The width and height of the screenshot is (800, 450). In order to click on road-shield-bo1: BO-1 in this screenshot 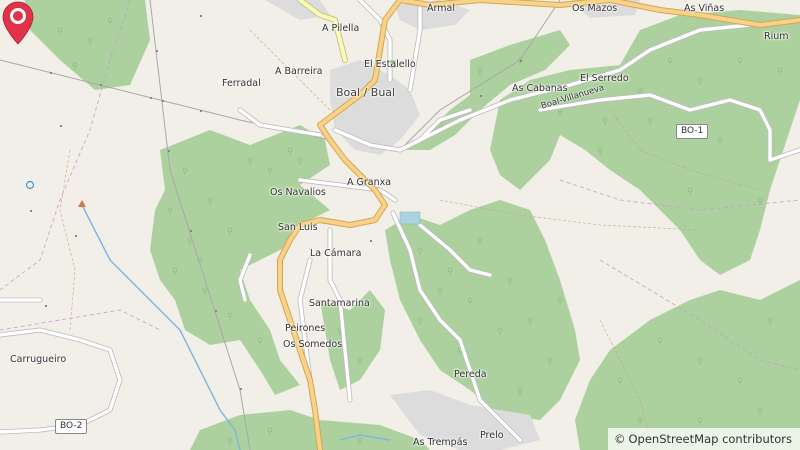, I will do `click(692, 131)`.